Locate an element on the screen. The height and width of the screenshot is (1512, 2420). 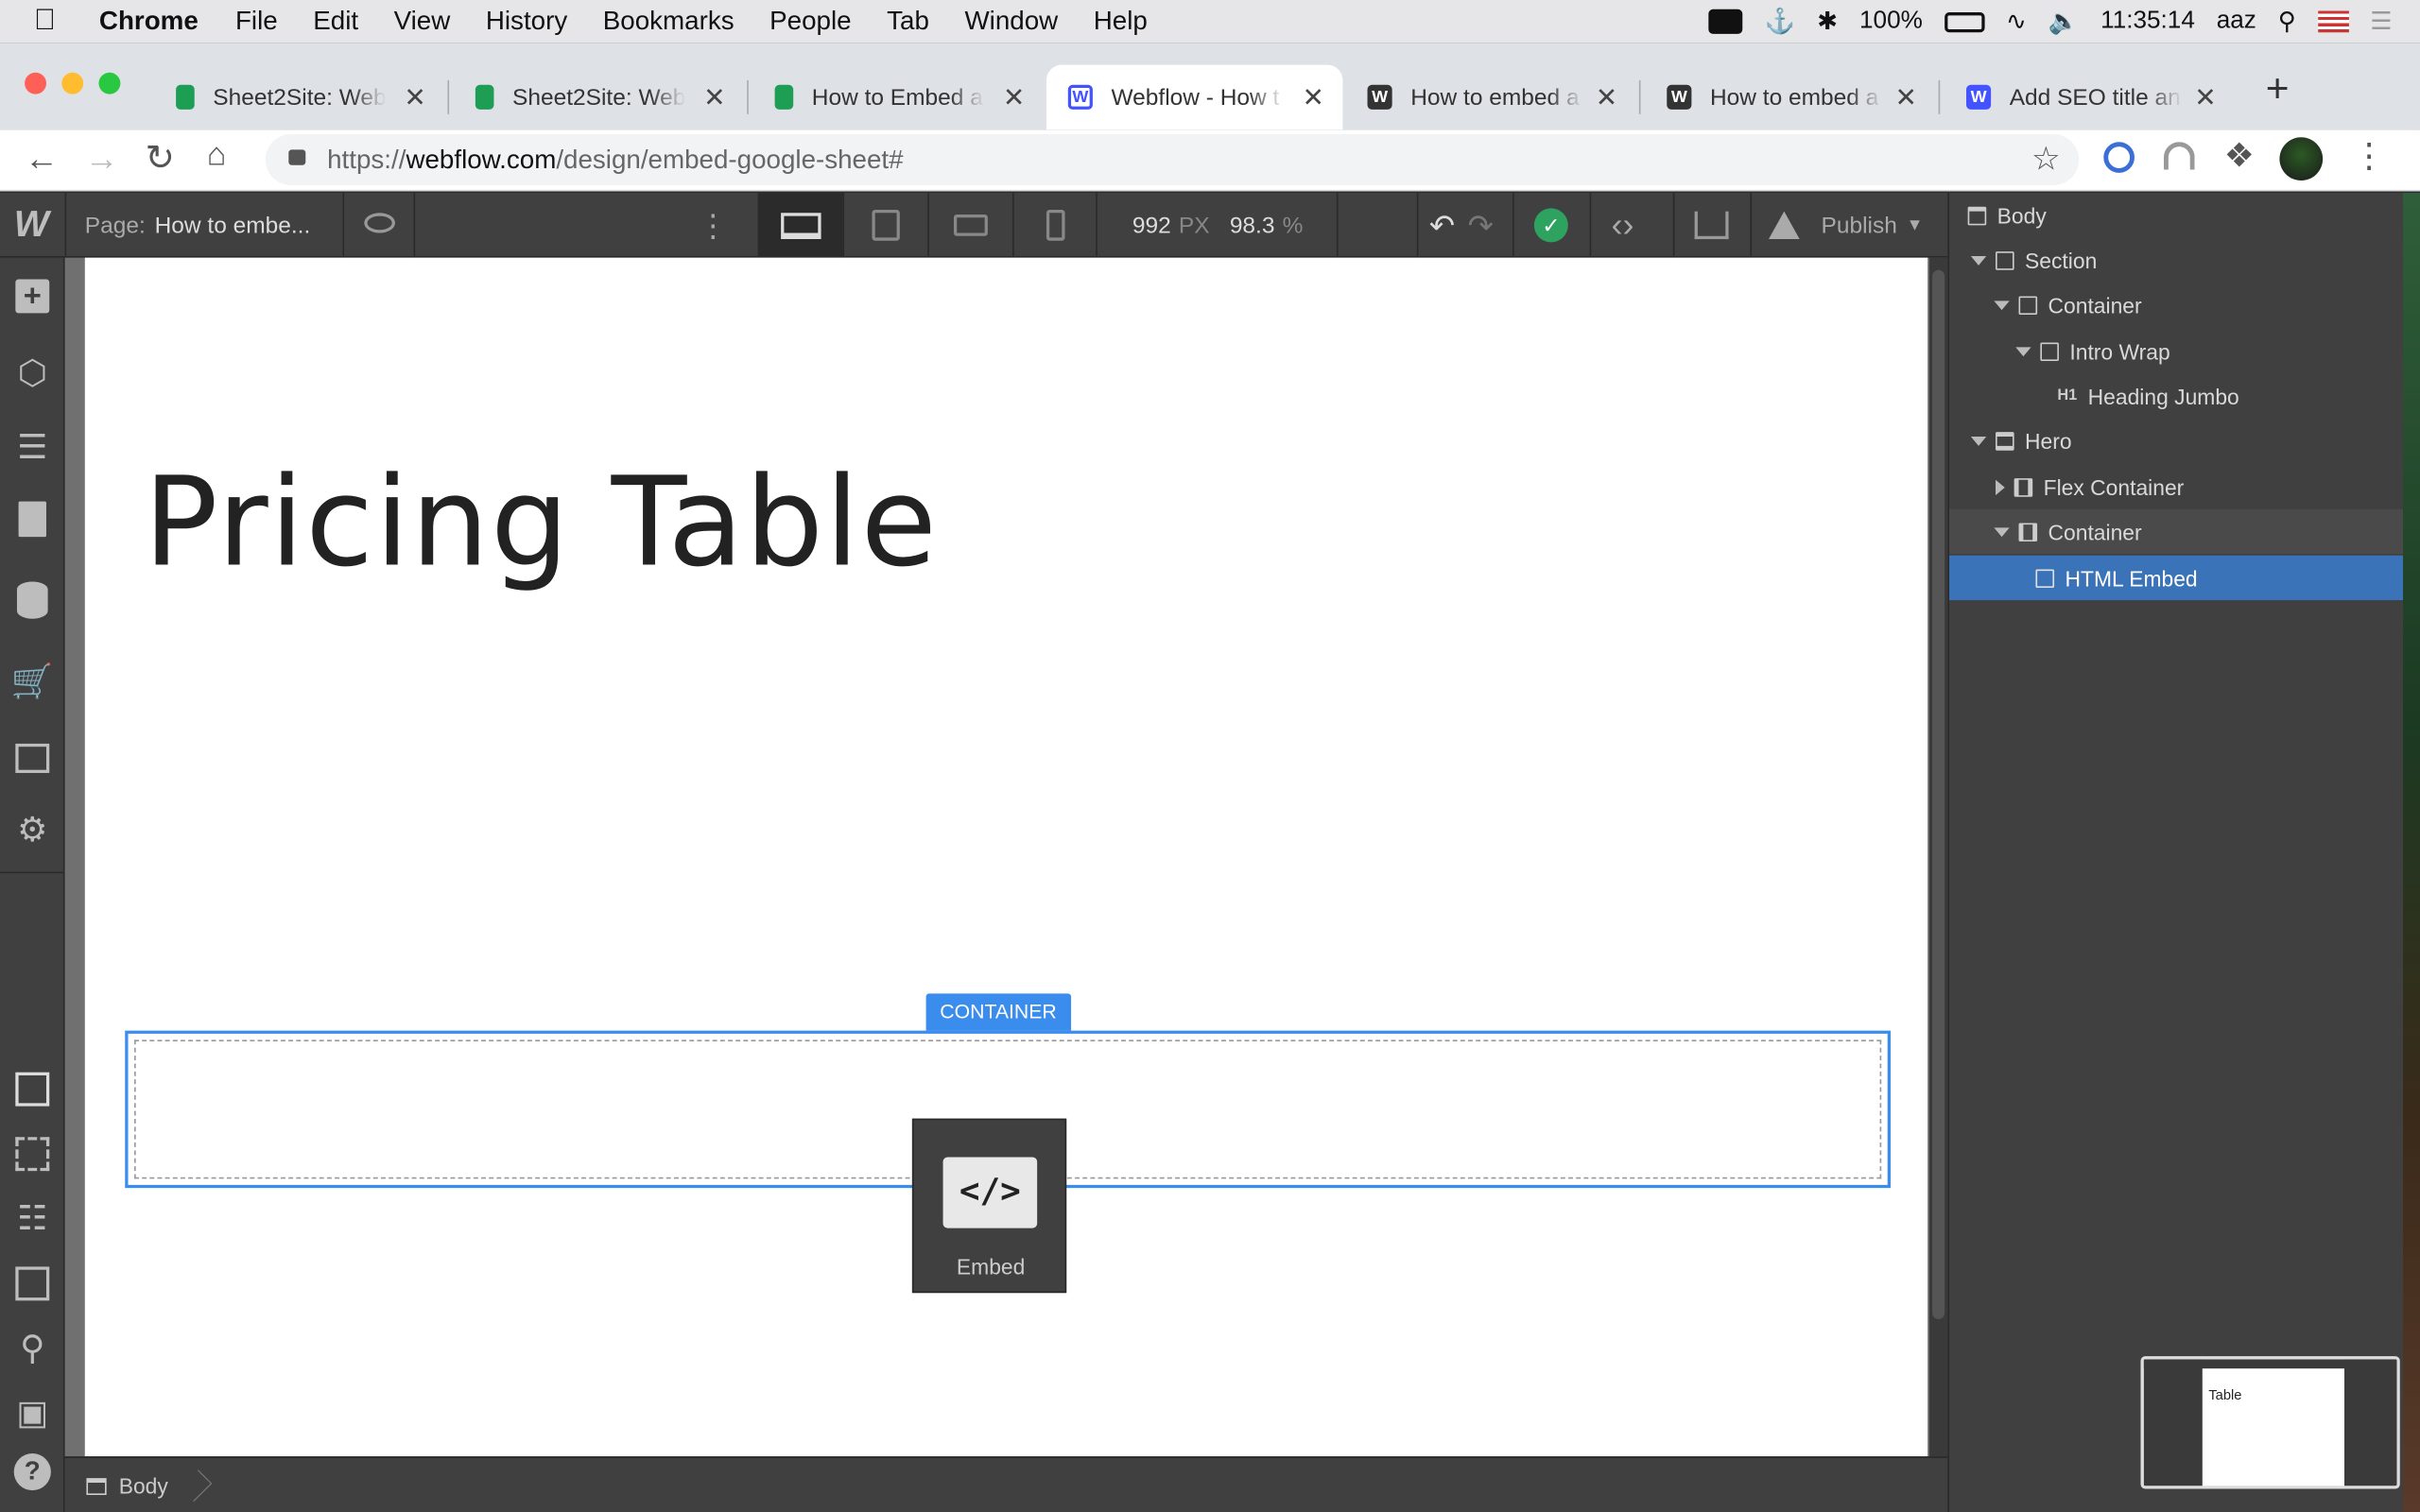
browser-tab: W Add SEO title an ✕ is located at coordinates (2090, 97).